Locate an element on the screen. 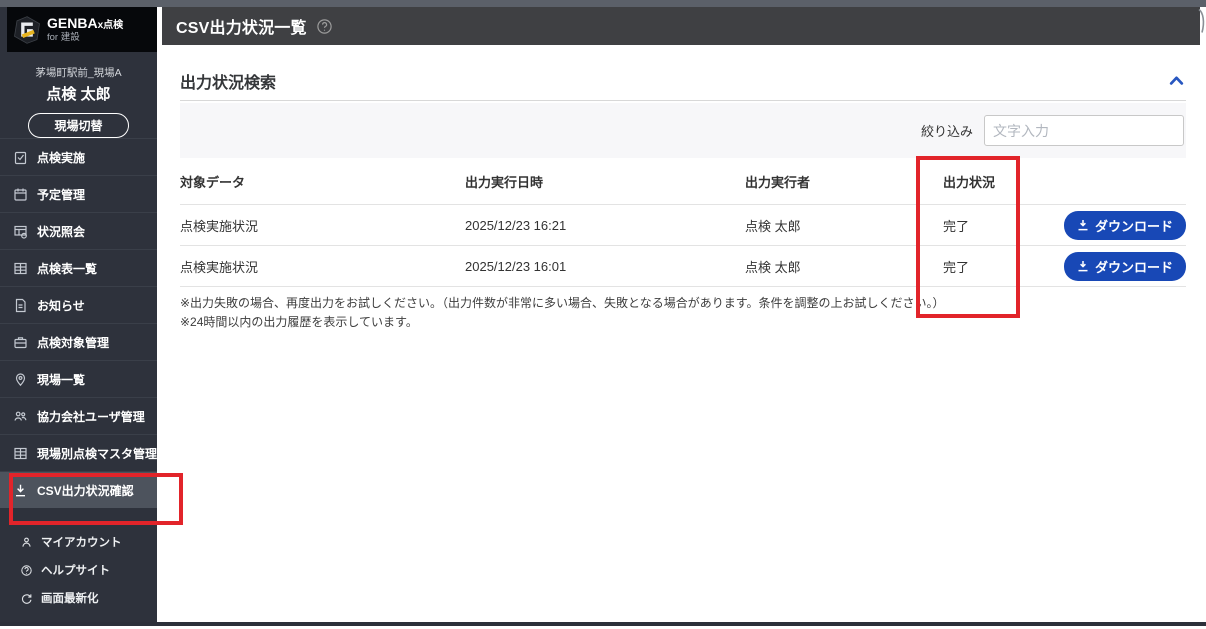  sidebar-item-status-inquiry: 状況照会 is located at coordinates (78, 230).